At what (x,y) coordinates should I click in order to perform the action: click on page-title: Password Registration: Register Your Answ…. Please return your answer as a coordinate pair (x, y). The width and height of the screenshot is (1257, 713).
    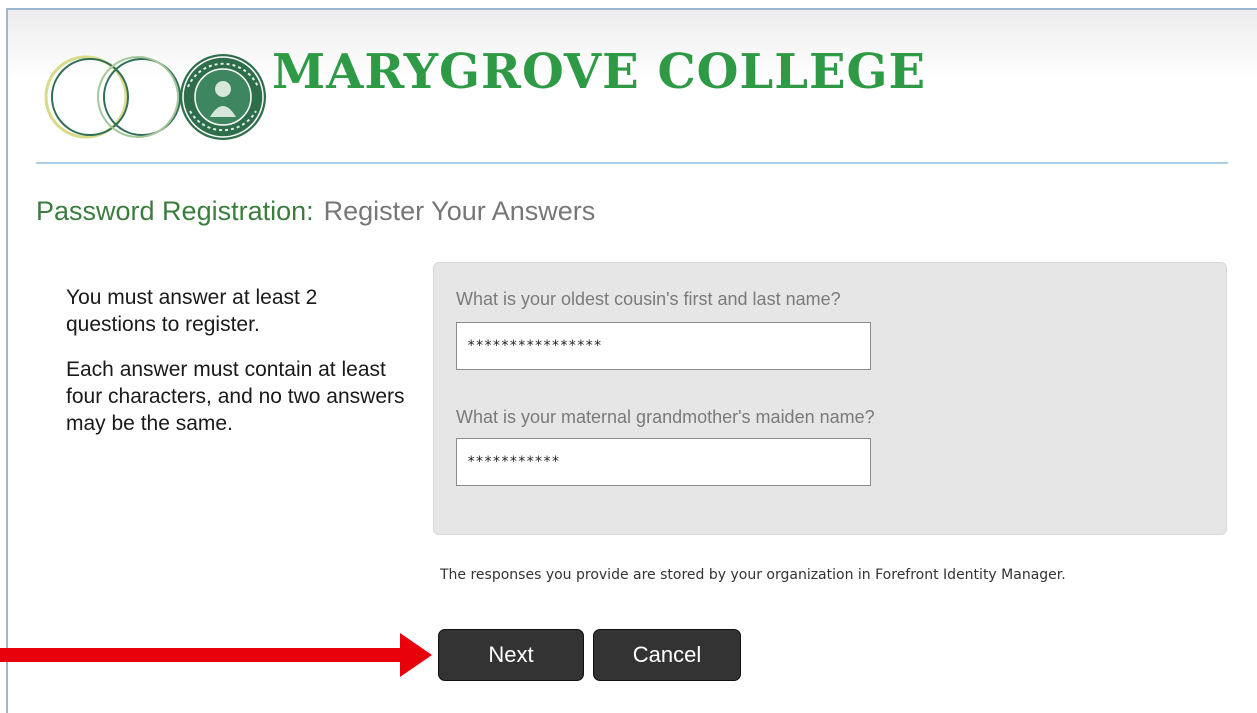
    Looking at the image, I should click on (315, 211).